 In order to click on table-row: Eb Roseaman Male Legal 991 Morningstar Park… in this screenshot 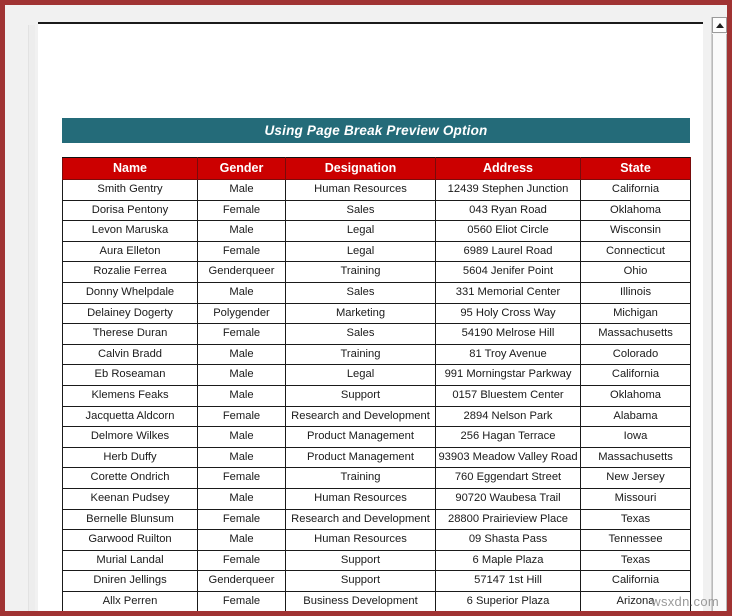, I will do `click(376, 375)`.